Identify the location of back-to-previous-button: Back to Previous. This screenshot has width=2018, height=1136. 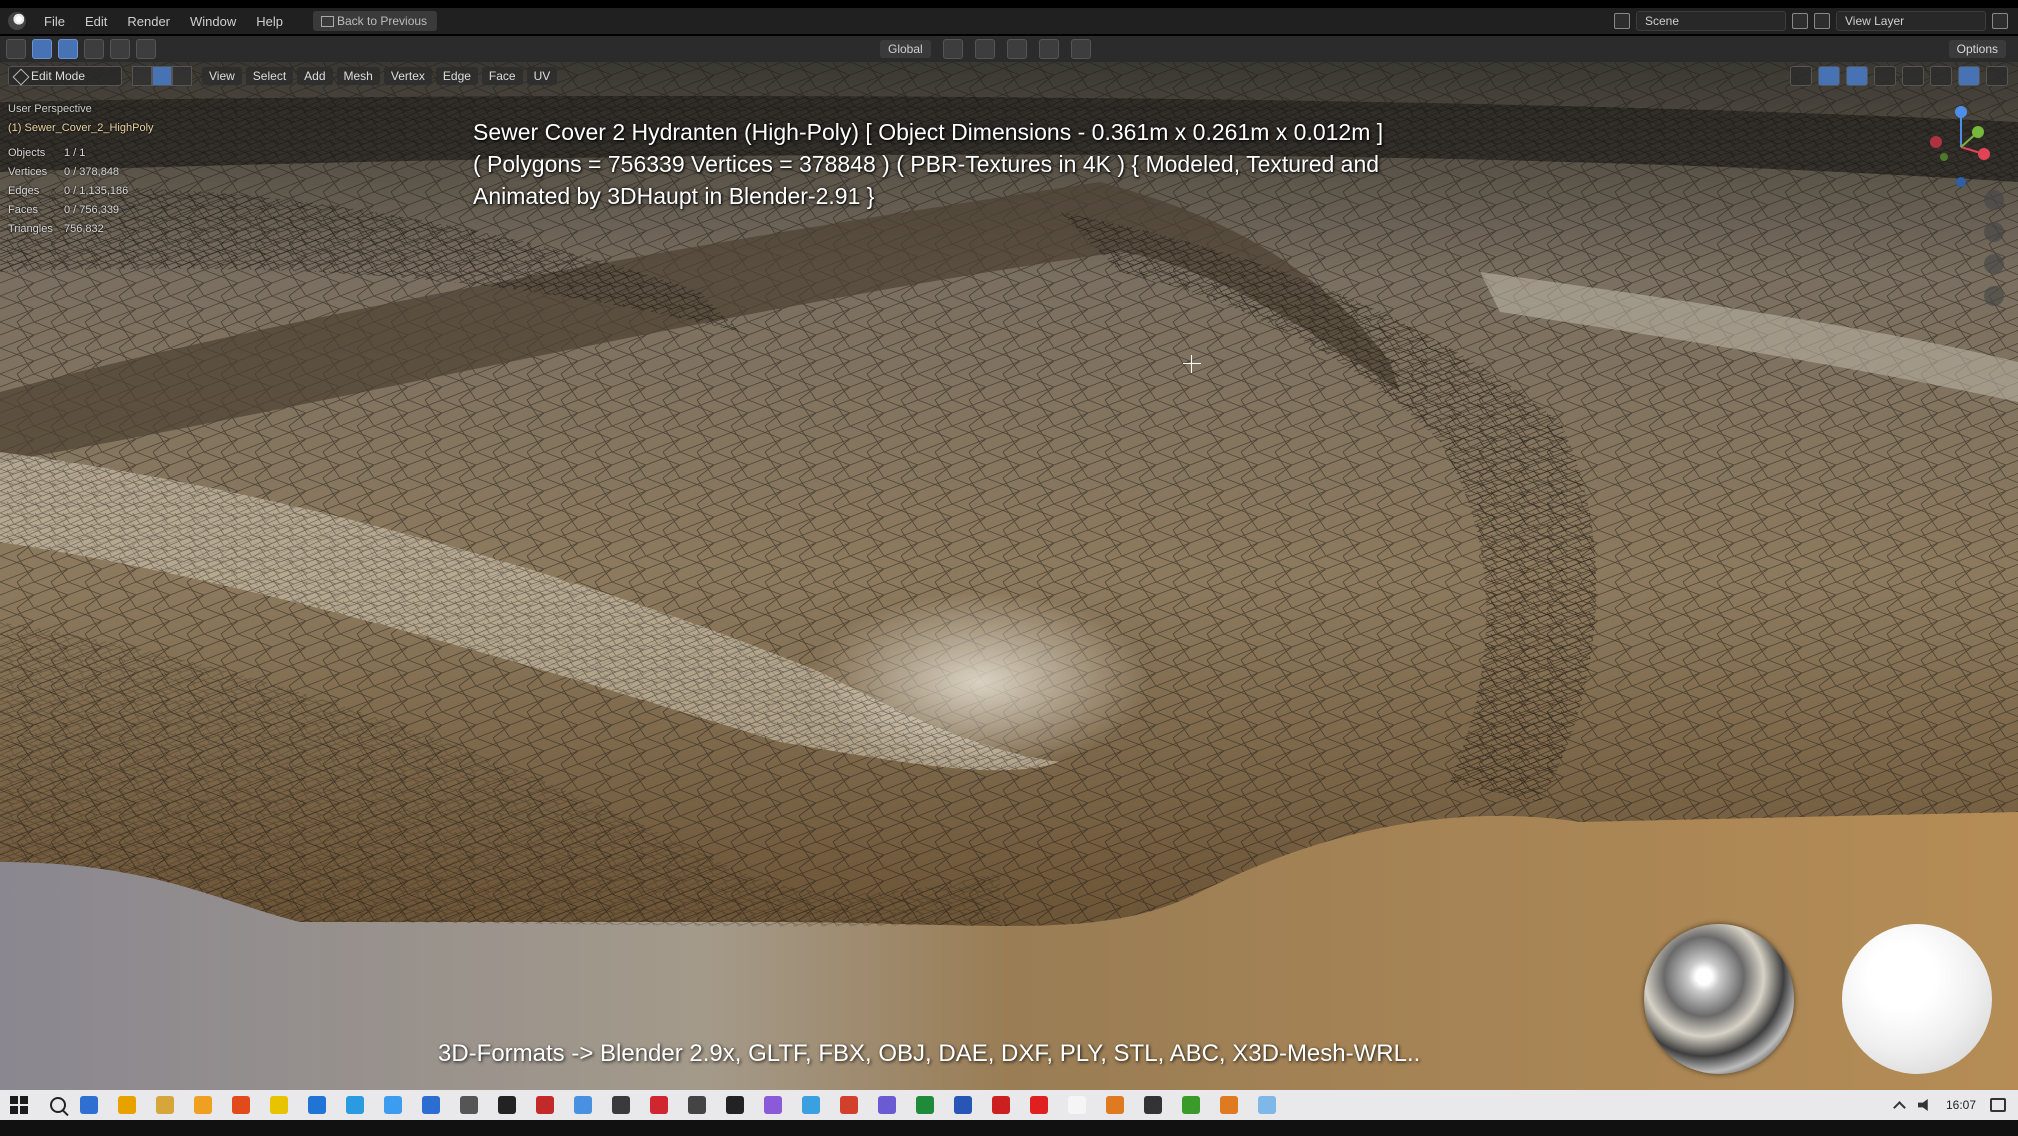
(375, 21).